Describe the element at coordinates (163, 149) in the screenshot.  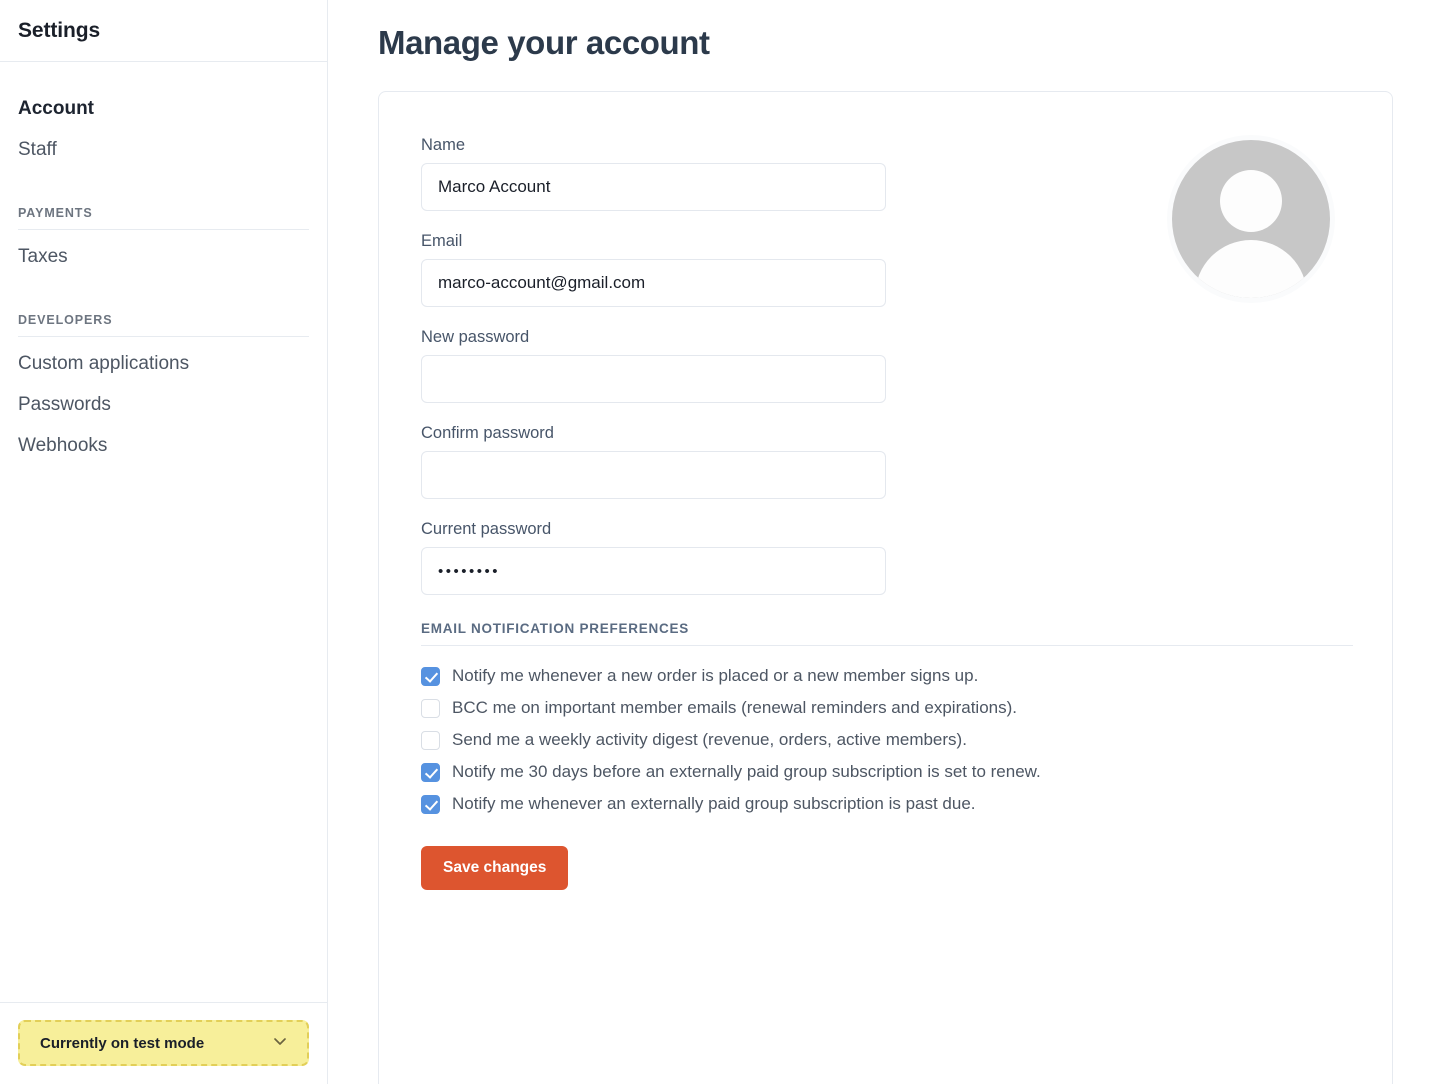
I see `sidebar-item-staff: Staff` at that location.